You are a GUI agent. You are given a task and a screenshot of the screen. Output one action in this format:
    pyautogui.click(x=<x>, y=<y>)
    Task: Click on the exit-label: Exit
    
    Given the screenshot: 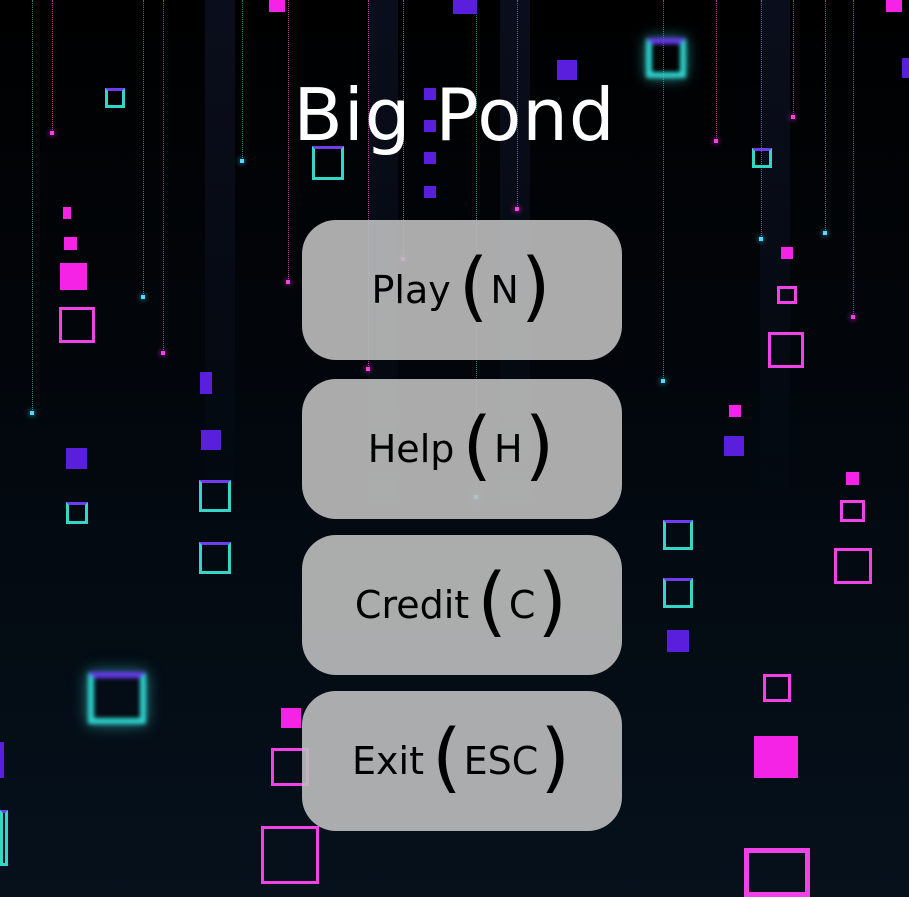 What is the action you would take?
    pyautogui.click(x=388, y=761)
    